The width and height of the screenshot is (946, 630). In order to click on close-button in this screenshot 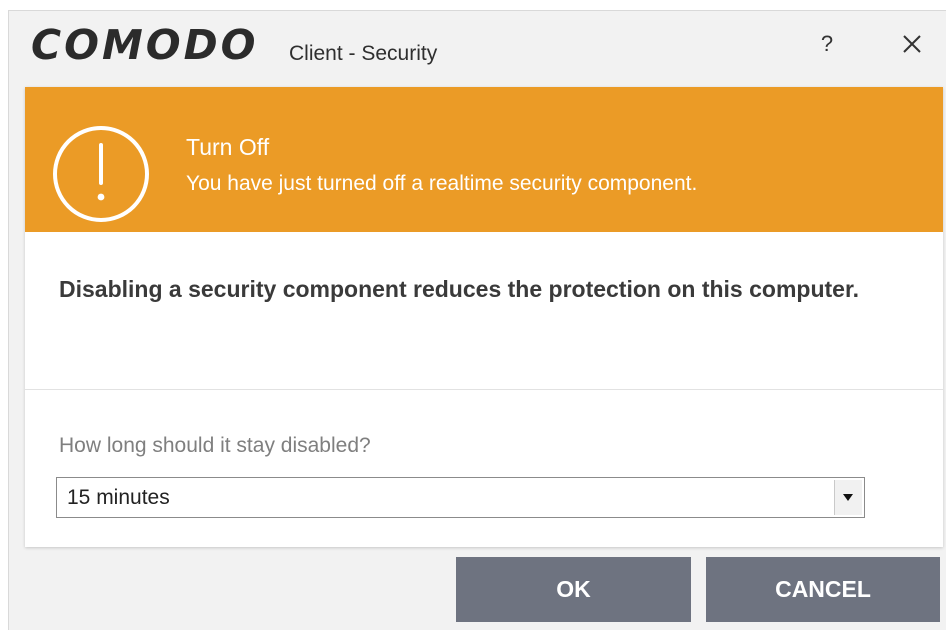, I will do `click(912, 44)`.